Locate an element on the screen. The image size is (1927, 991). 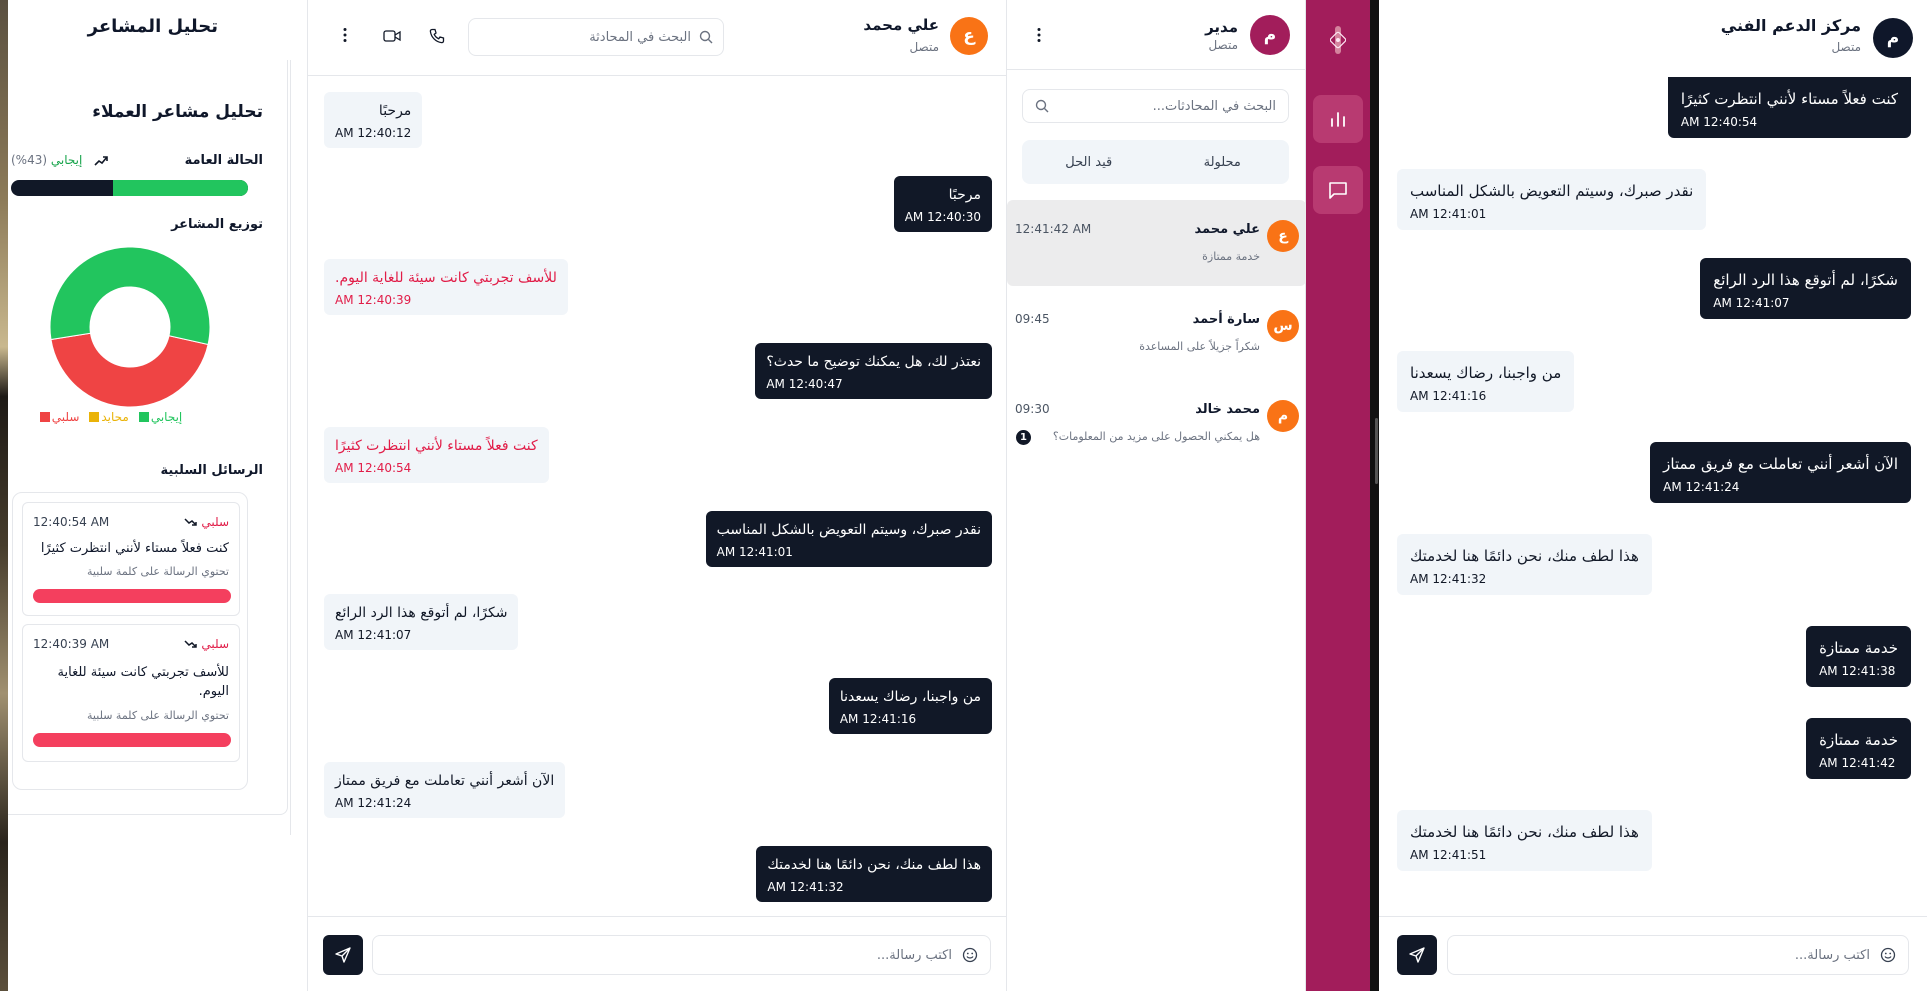
donut-slice-negative is located at coordinates (129, 370).